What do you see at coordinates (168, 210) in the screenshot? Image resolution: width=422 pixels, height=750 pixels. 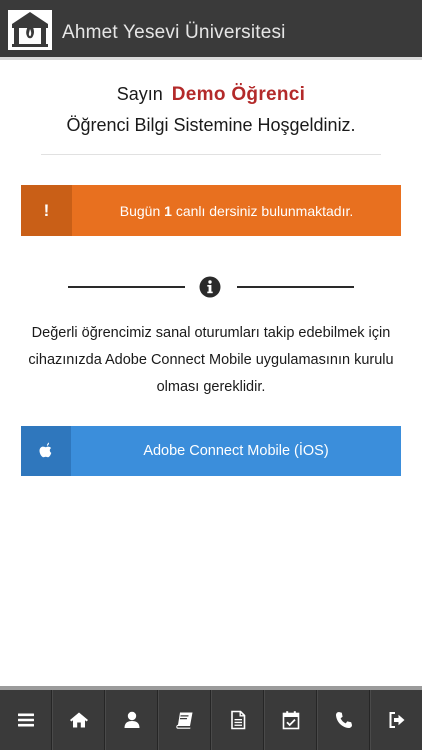 I see `alert-count: 1` at bounding box center [168, 210].